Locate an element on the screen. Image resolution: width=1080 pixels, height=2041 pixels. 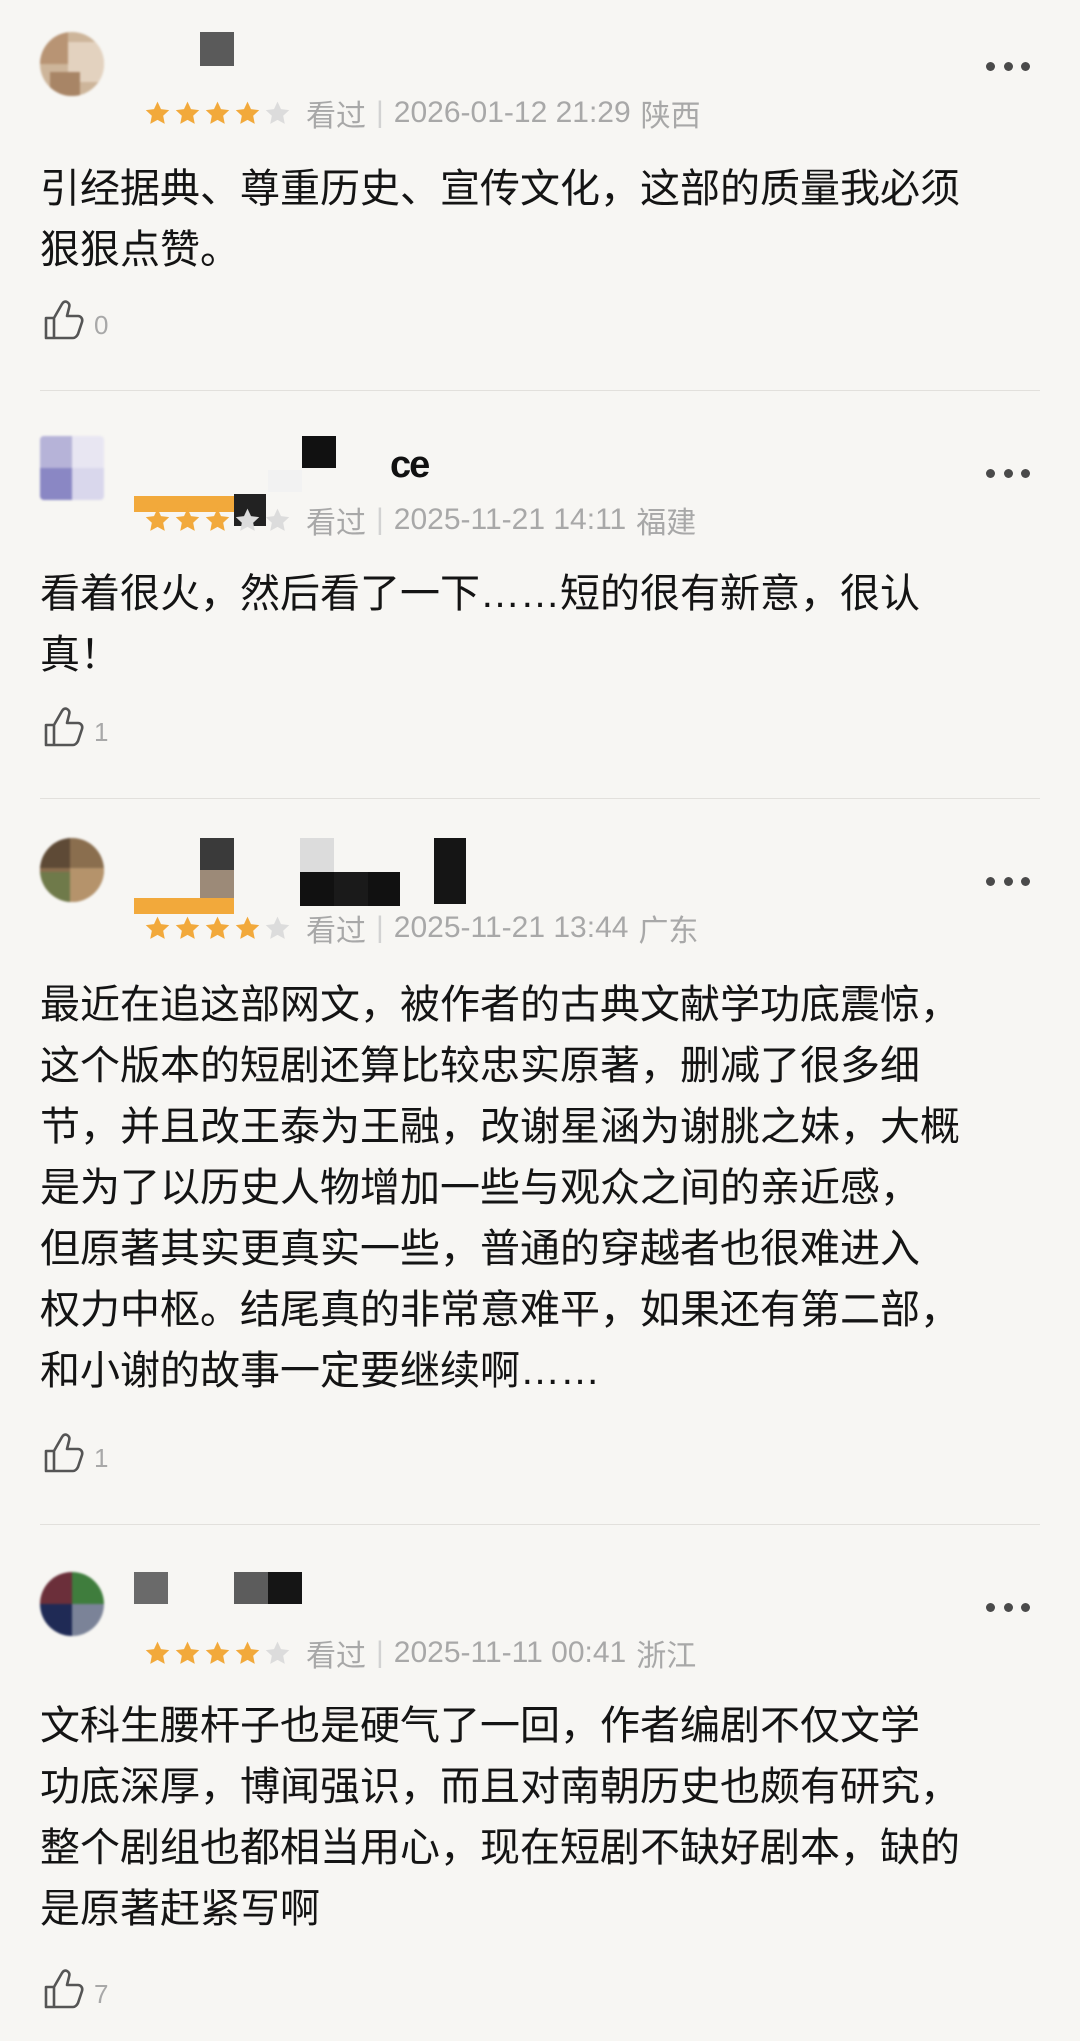
review-meta: 看过 | 2025-11-11 00:41 浙江 is located at coordinates (419, 1653).